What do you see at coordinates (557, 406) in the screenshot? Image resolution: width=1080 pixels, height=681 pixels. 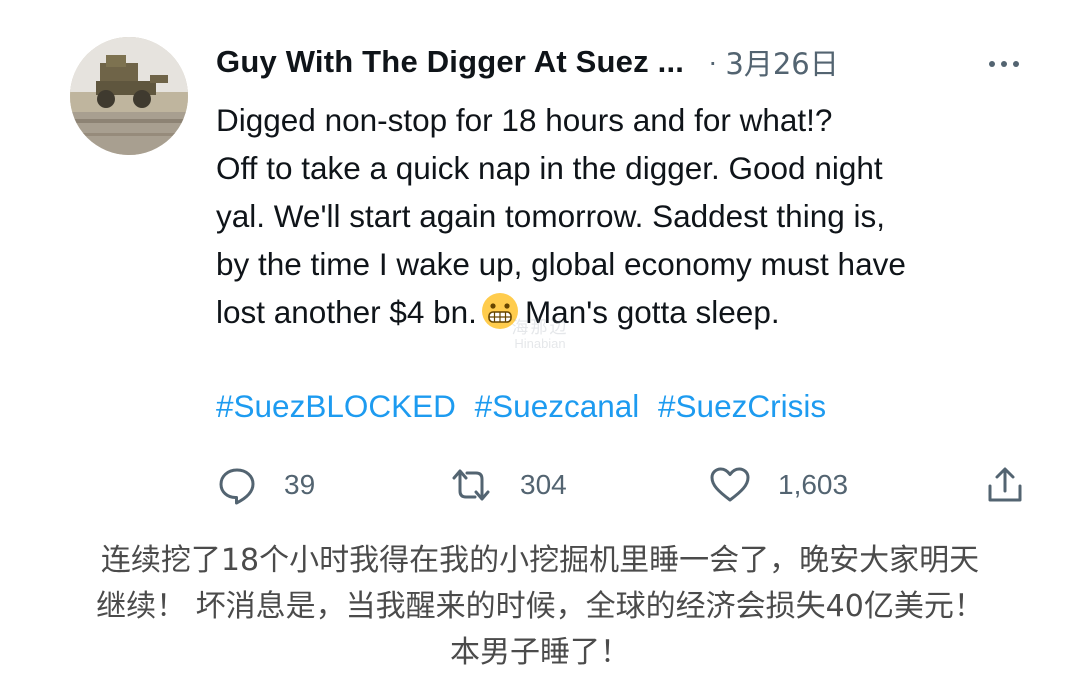 I see `hashtag-link: #Suezcanal` at bounding box center [557, 406].